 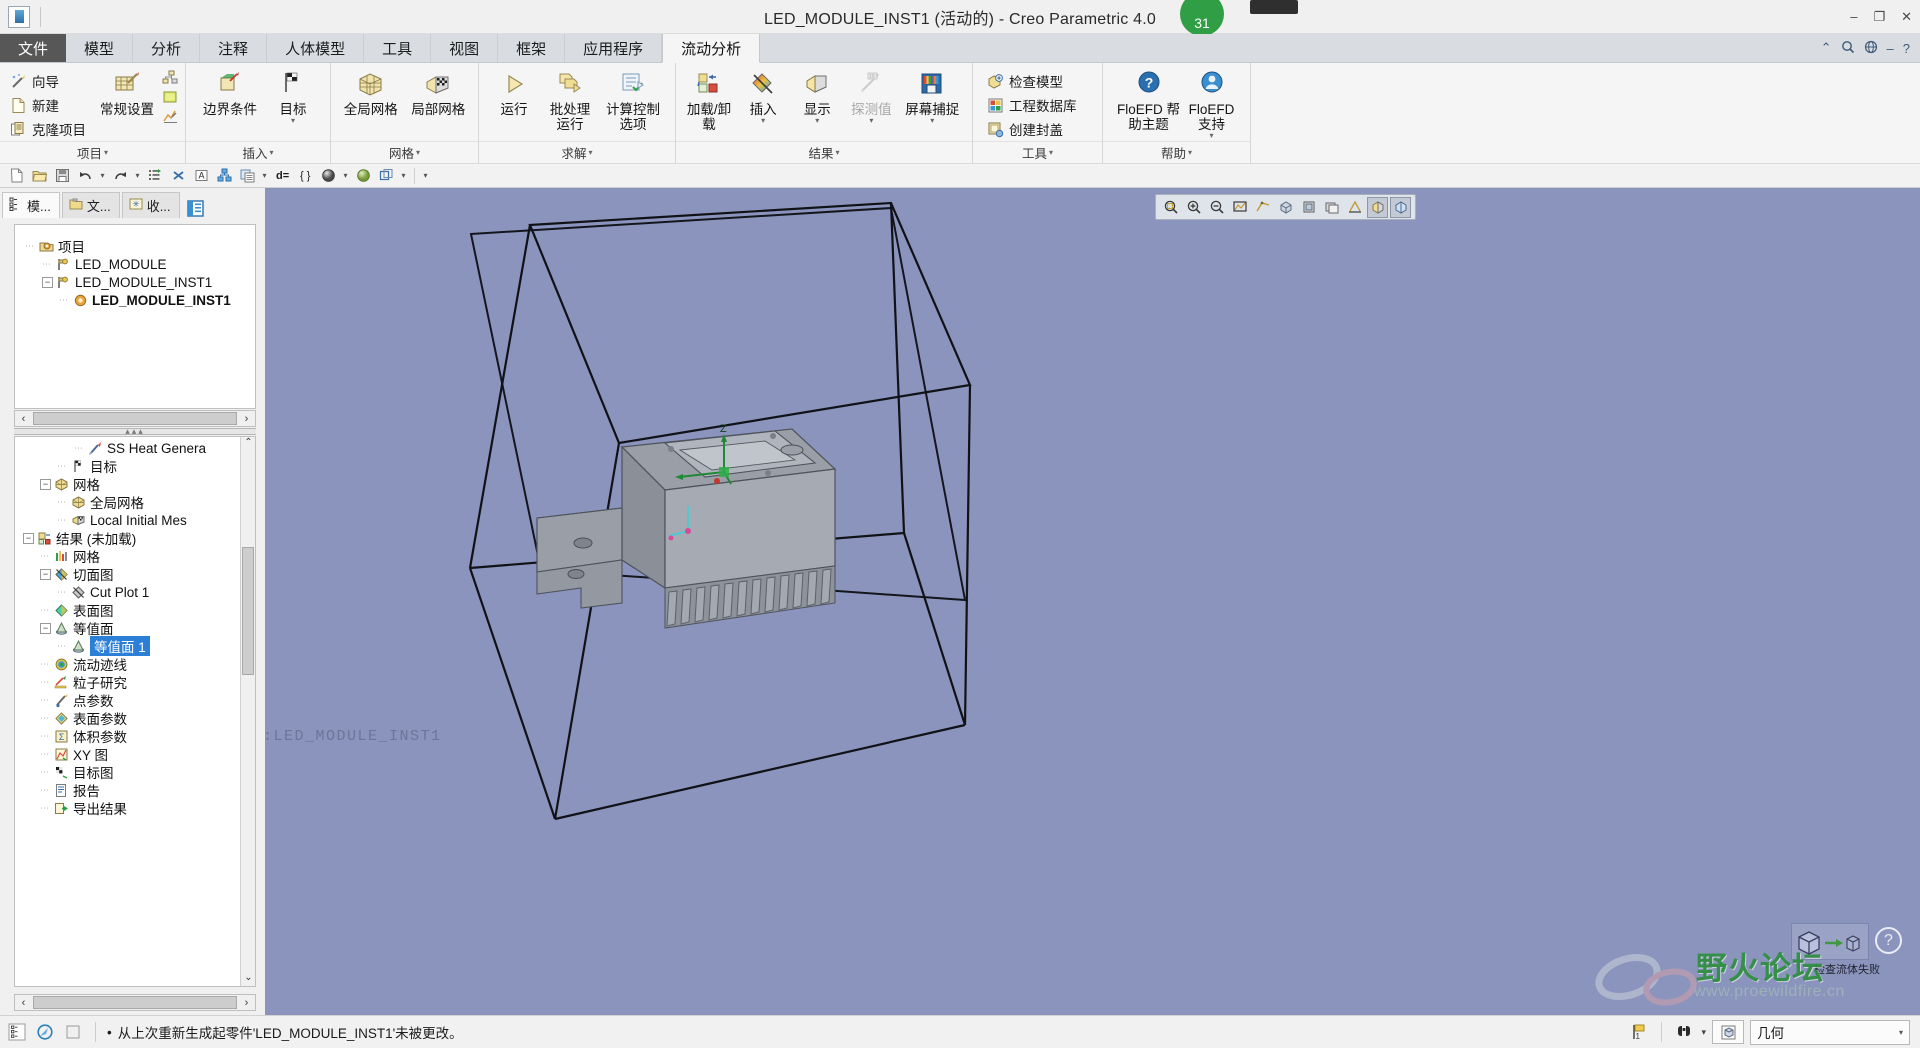 What do you see at coordinates (127, 93) in the screenshot?
I see `general-settings-button: 常规设置` at bounding box center [127, 93].